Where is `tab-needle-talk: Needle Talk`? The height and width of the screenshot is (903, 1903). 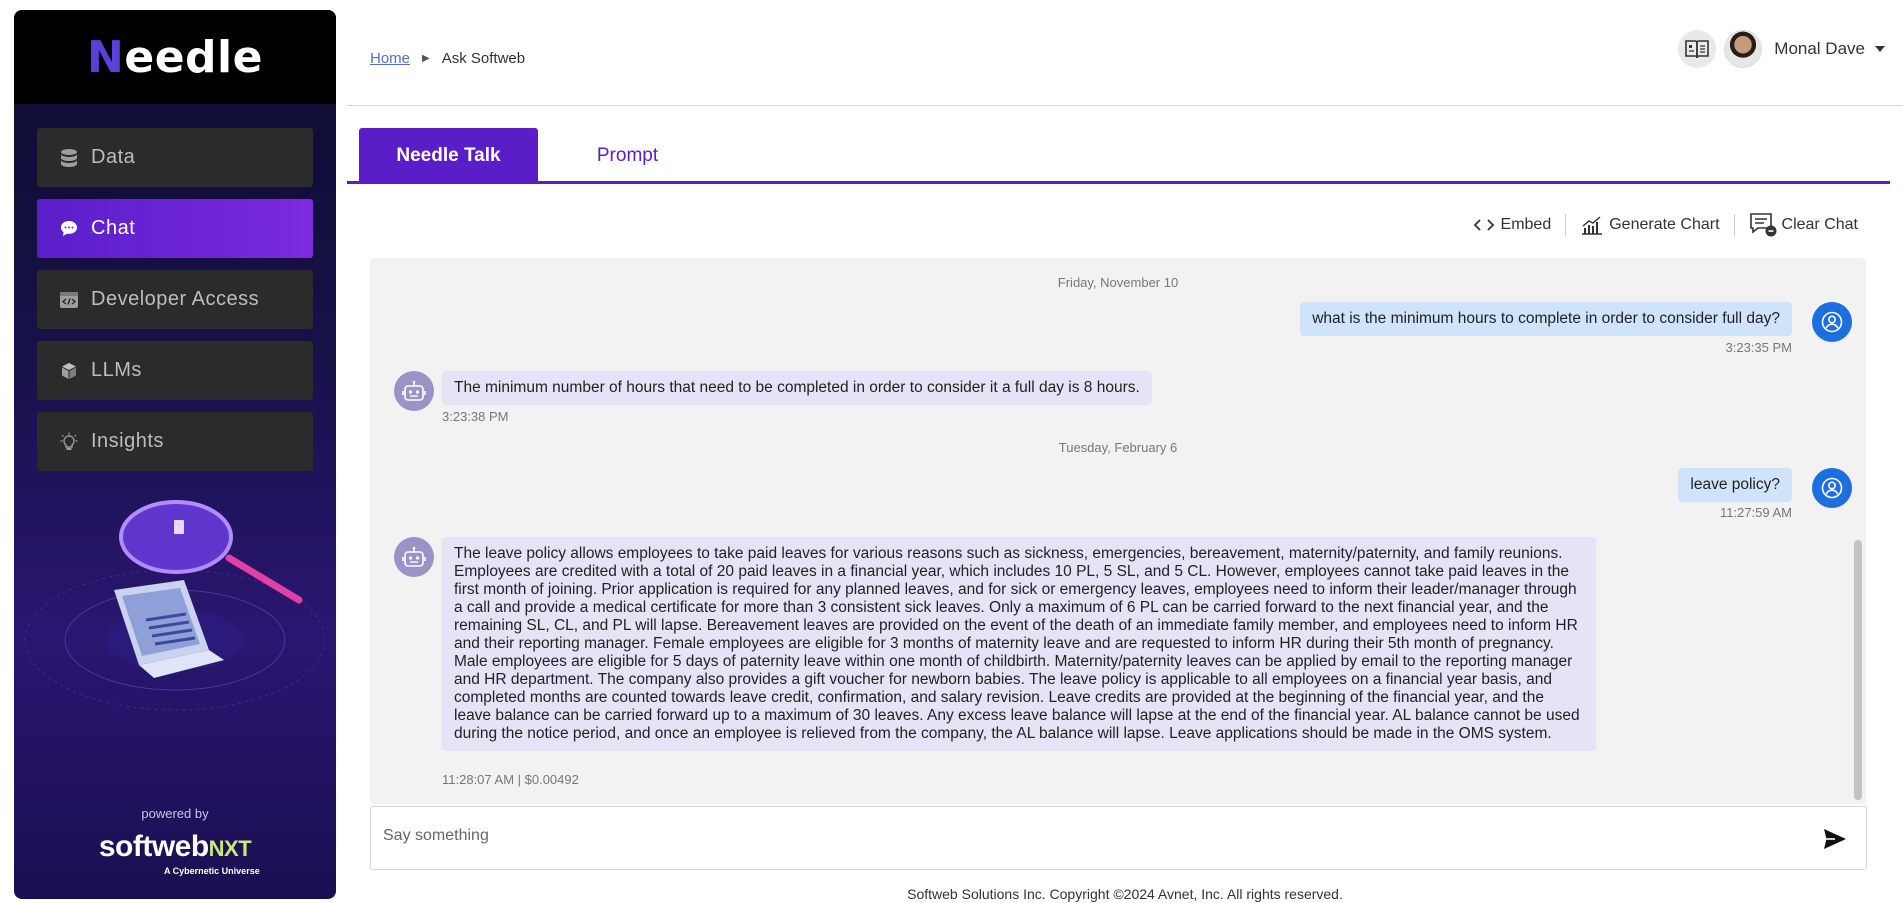
tab-needle-talk: Needle Talk is located at coordinates (448, 156).